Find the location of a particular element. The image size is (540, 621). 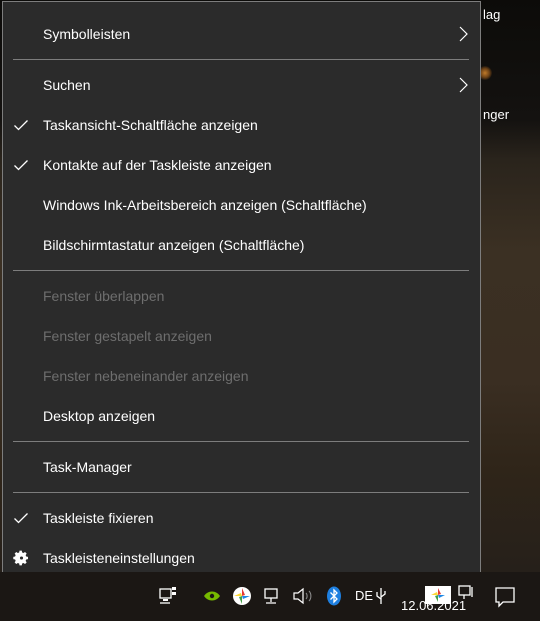

menu-item-fenster-gestapelt: Fenster gestapelt anzeigen is located at coordinates (241, 336).